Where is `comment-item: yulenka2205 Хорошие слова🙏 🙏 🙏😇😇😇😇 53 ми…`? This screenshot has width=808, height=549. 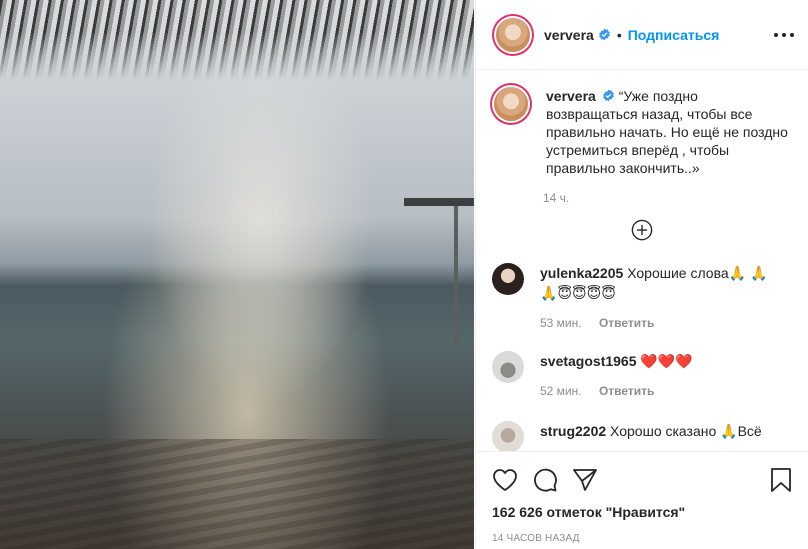
comment-item: yulenka2205 Хорошие слова🙏 🙏 🙏😇😇😇😇 53 ми… is located at coordinates (642, 298).